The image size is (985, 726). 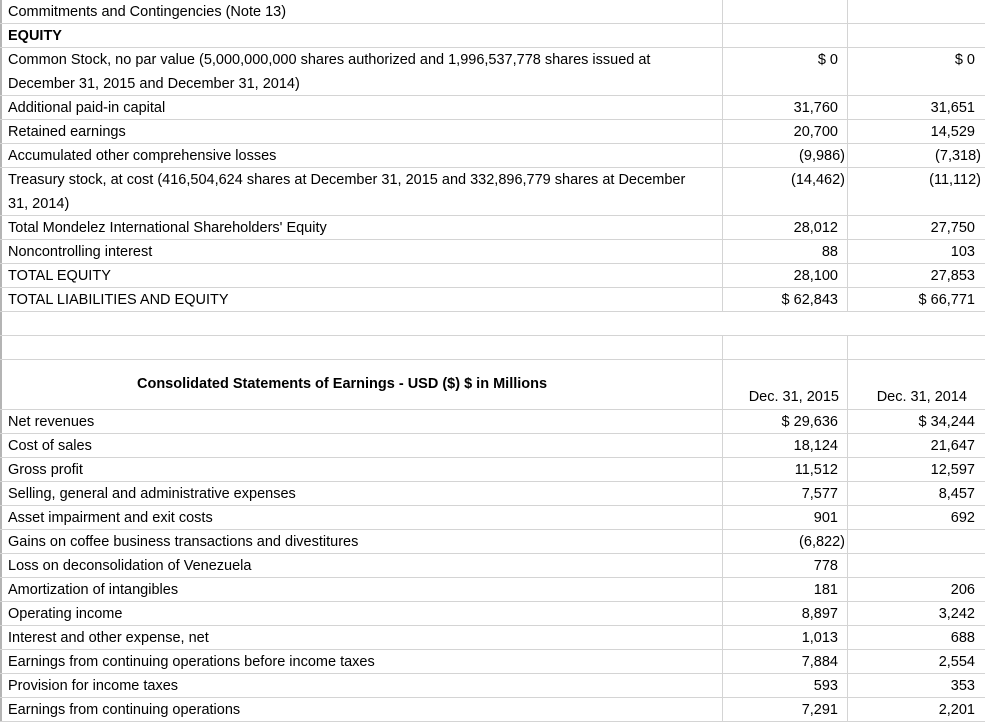 I want to click on value-2015: 7,577, so click(x=785, y=493).